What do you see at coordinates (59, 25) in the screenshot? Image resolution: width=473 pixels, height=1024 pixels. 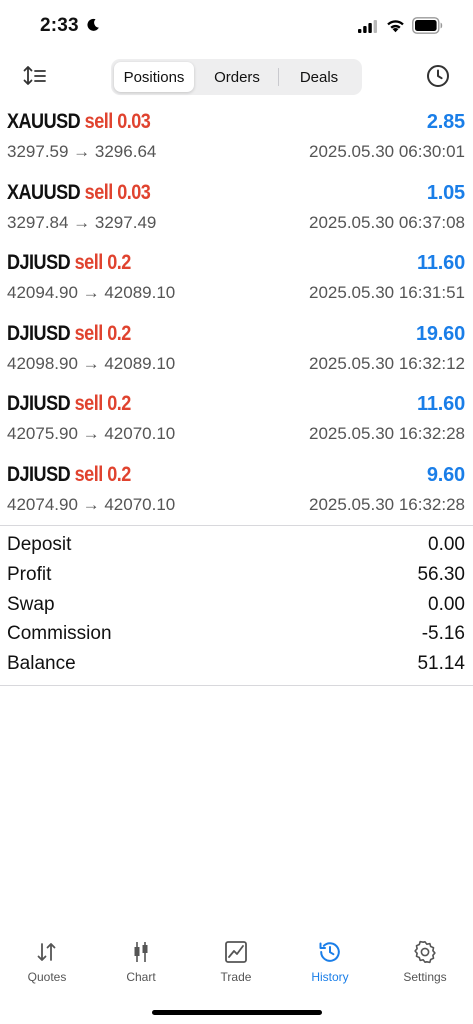 I see `status-time: 2:33` at bounding box center [59, 25].